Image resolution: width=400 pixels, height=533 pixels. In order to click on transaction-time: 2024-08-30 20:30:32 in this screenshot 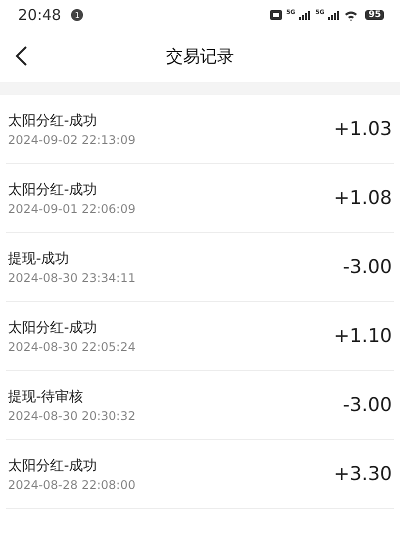, I will do `click(72, 415)`.